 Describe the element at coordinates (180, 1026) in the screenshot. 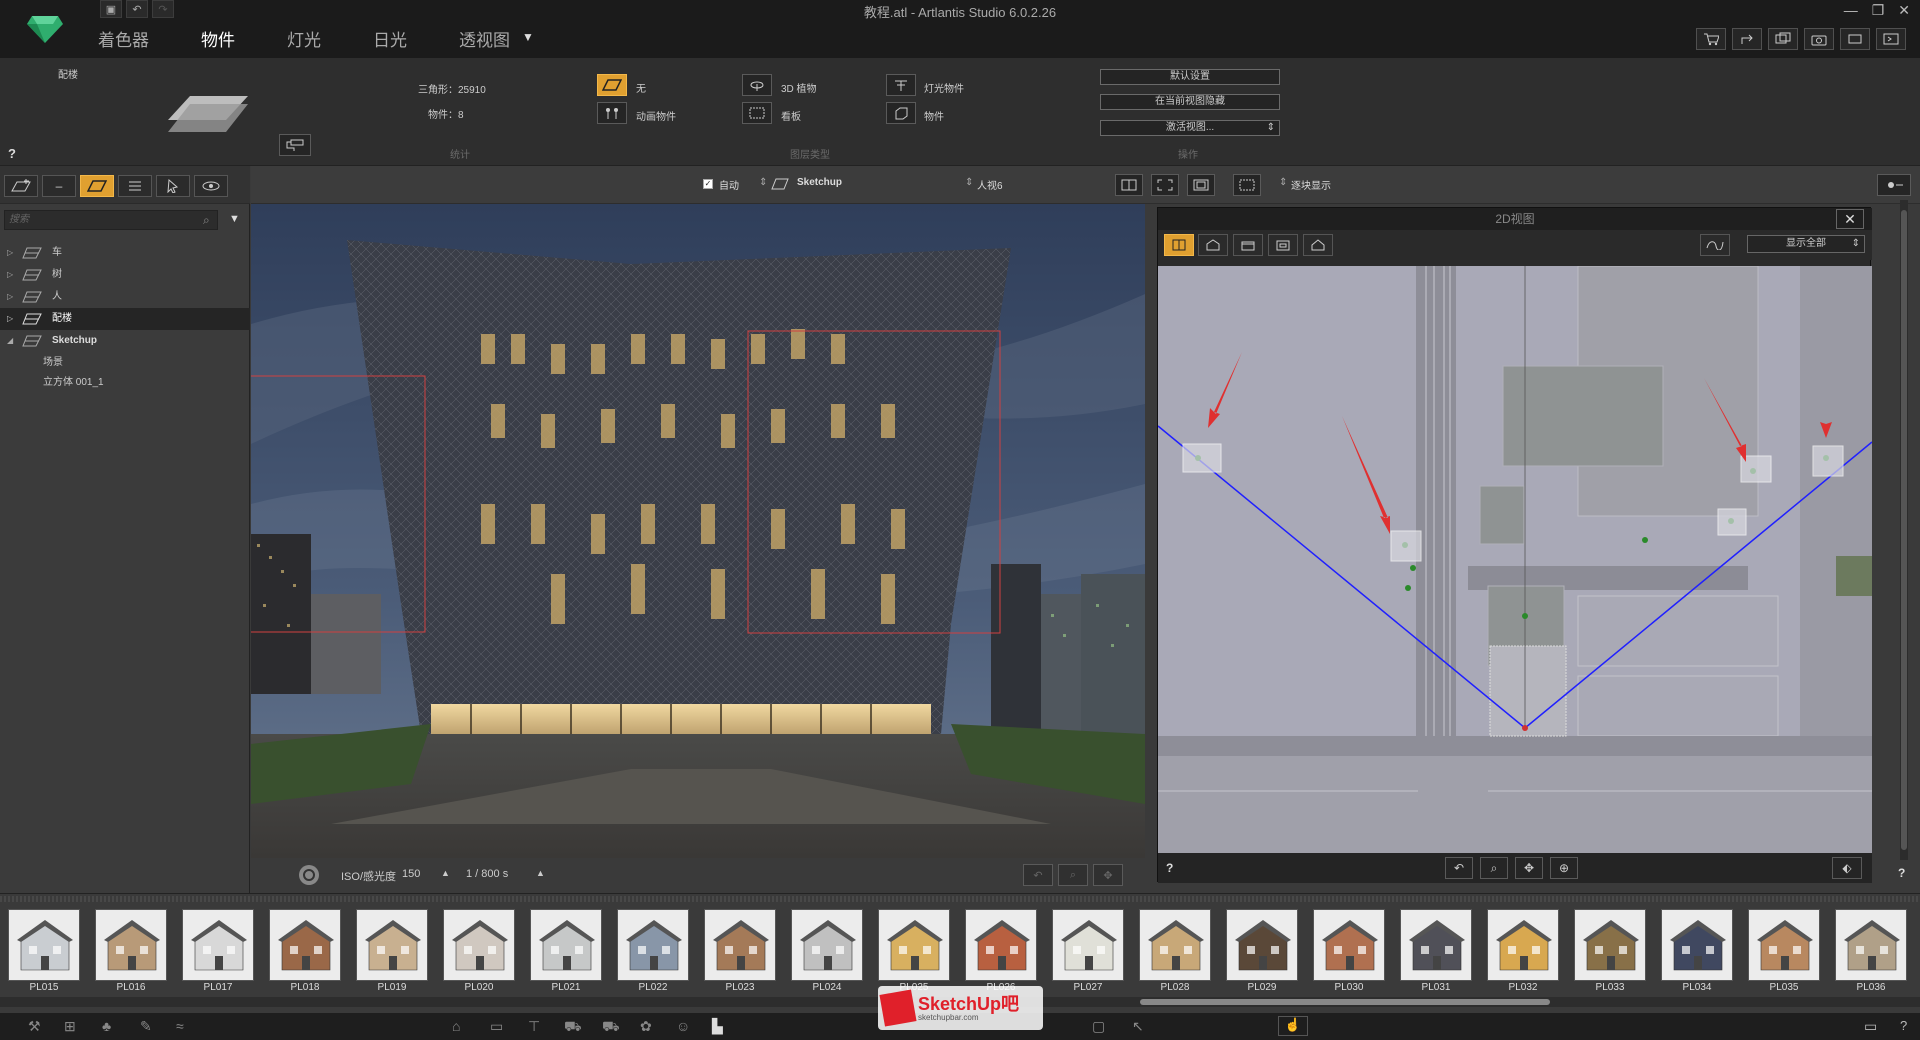

I see `water-icon: ≈` at that location.